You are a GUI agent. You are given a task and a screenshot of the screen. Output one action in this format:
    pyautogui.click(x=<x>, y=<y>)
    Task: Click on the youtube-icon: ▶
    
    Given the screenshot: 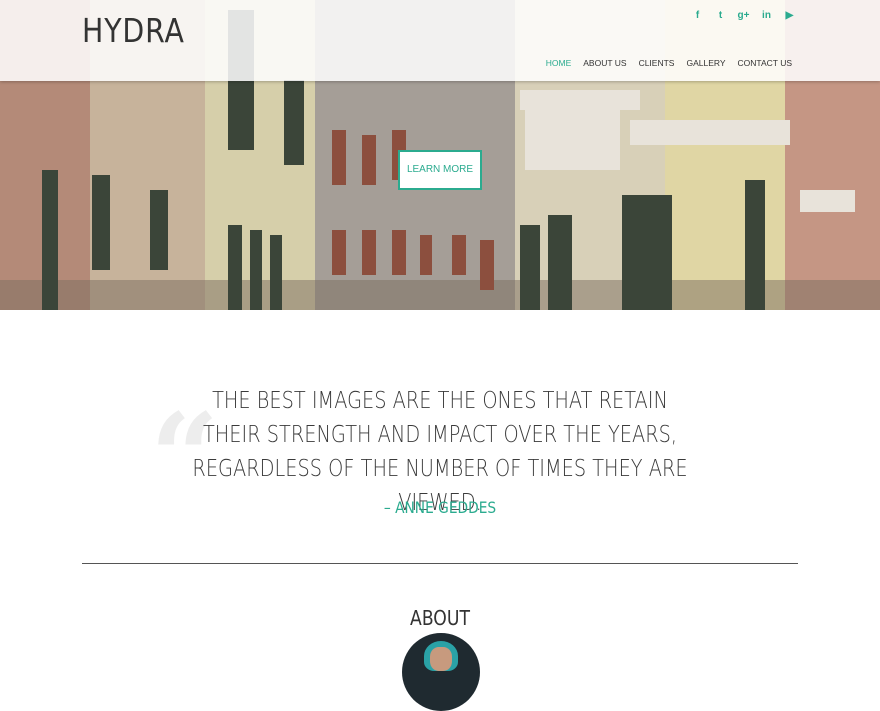 What is the action you would take?
    pyautogui.click(x=789, y=15)
    